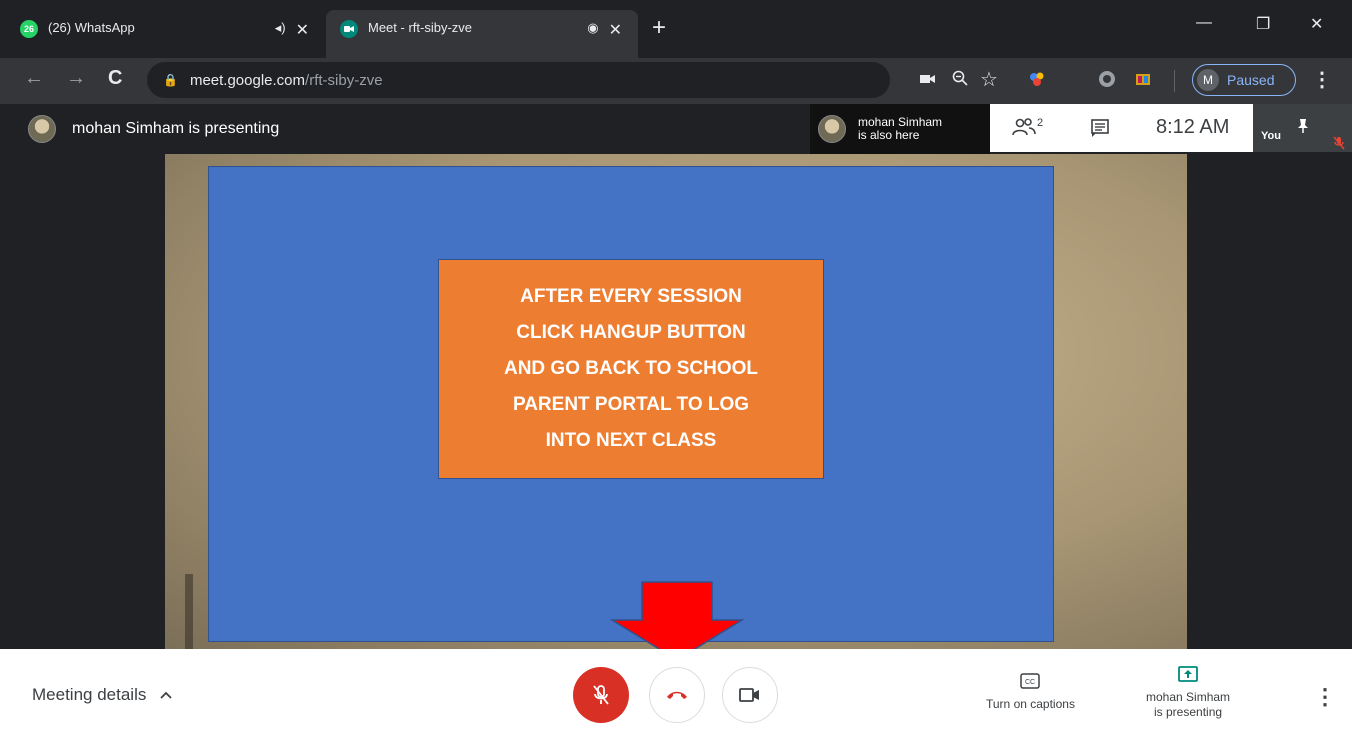  What do you see at coordinates (1204, 23) in the screenshot?
I see `minimize-icon: —` at bounding box center [1204, 23].